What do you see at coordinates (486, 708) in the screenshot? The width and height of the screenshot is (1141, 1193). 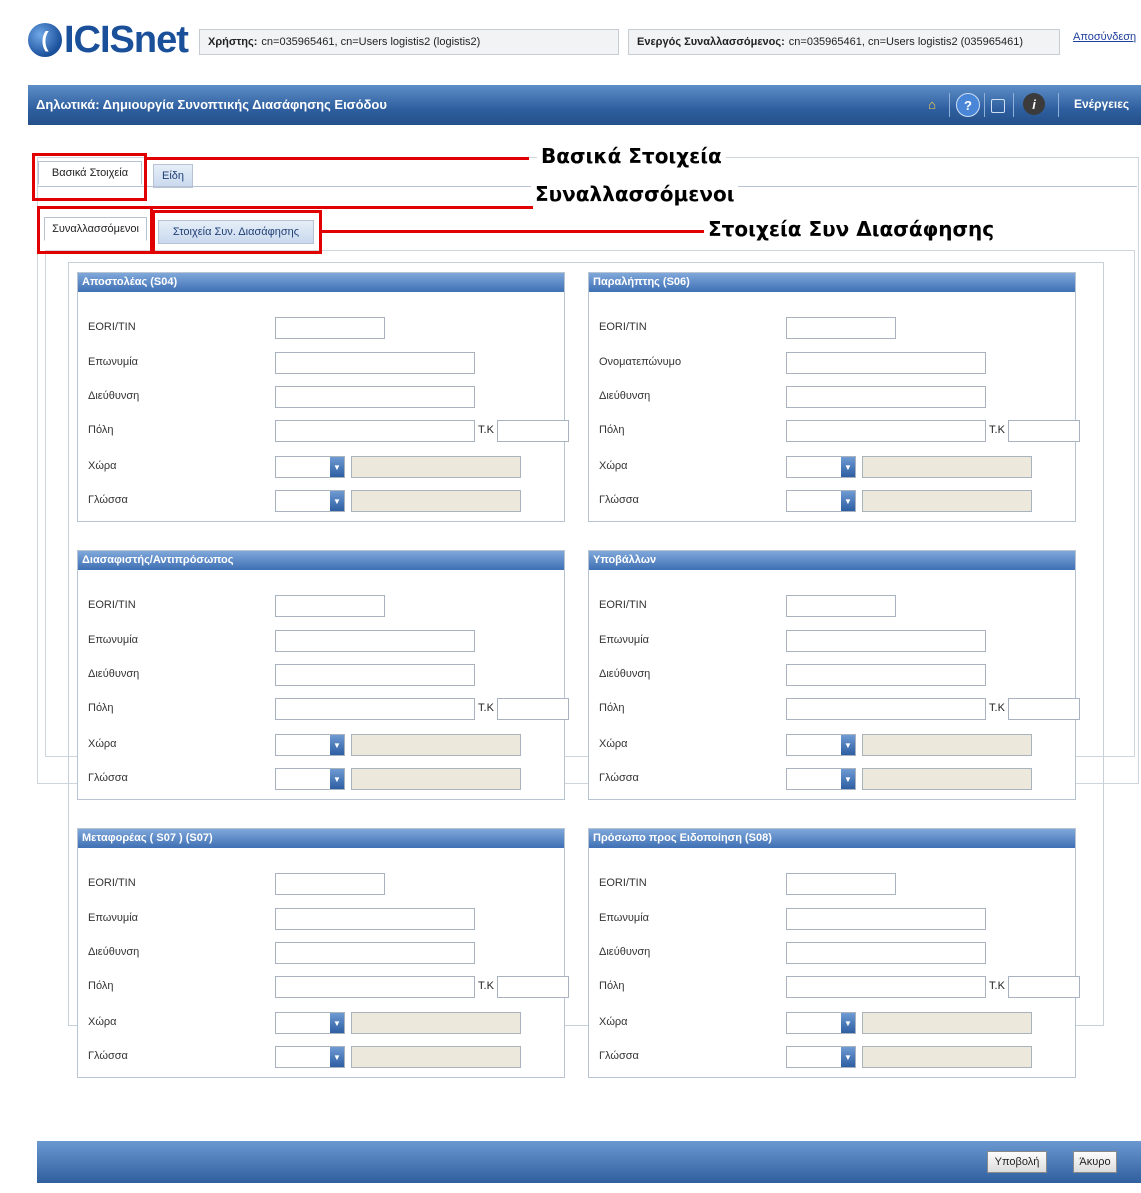 I see `postal-code-label: Τ.Κ` at bounding box center [486, 708].